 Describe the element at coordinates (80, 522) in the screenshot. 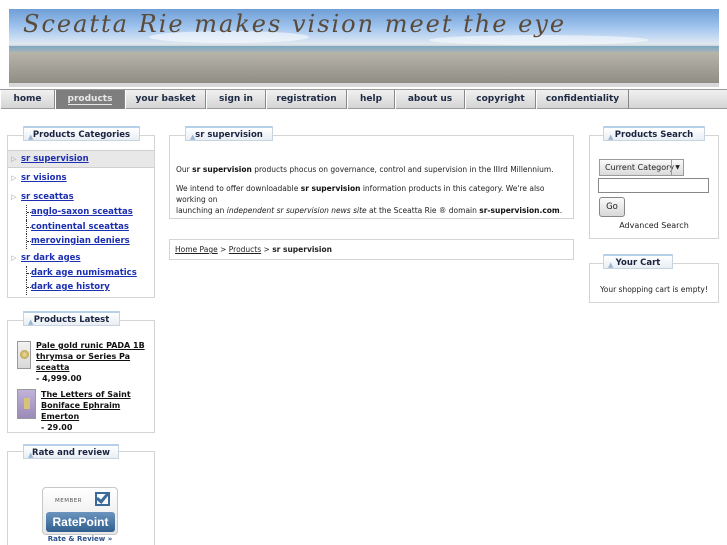

I see `badge-brand-text: RatePoint` at that location.